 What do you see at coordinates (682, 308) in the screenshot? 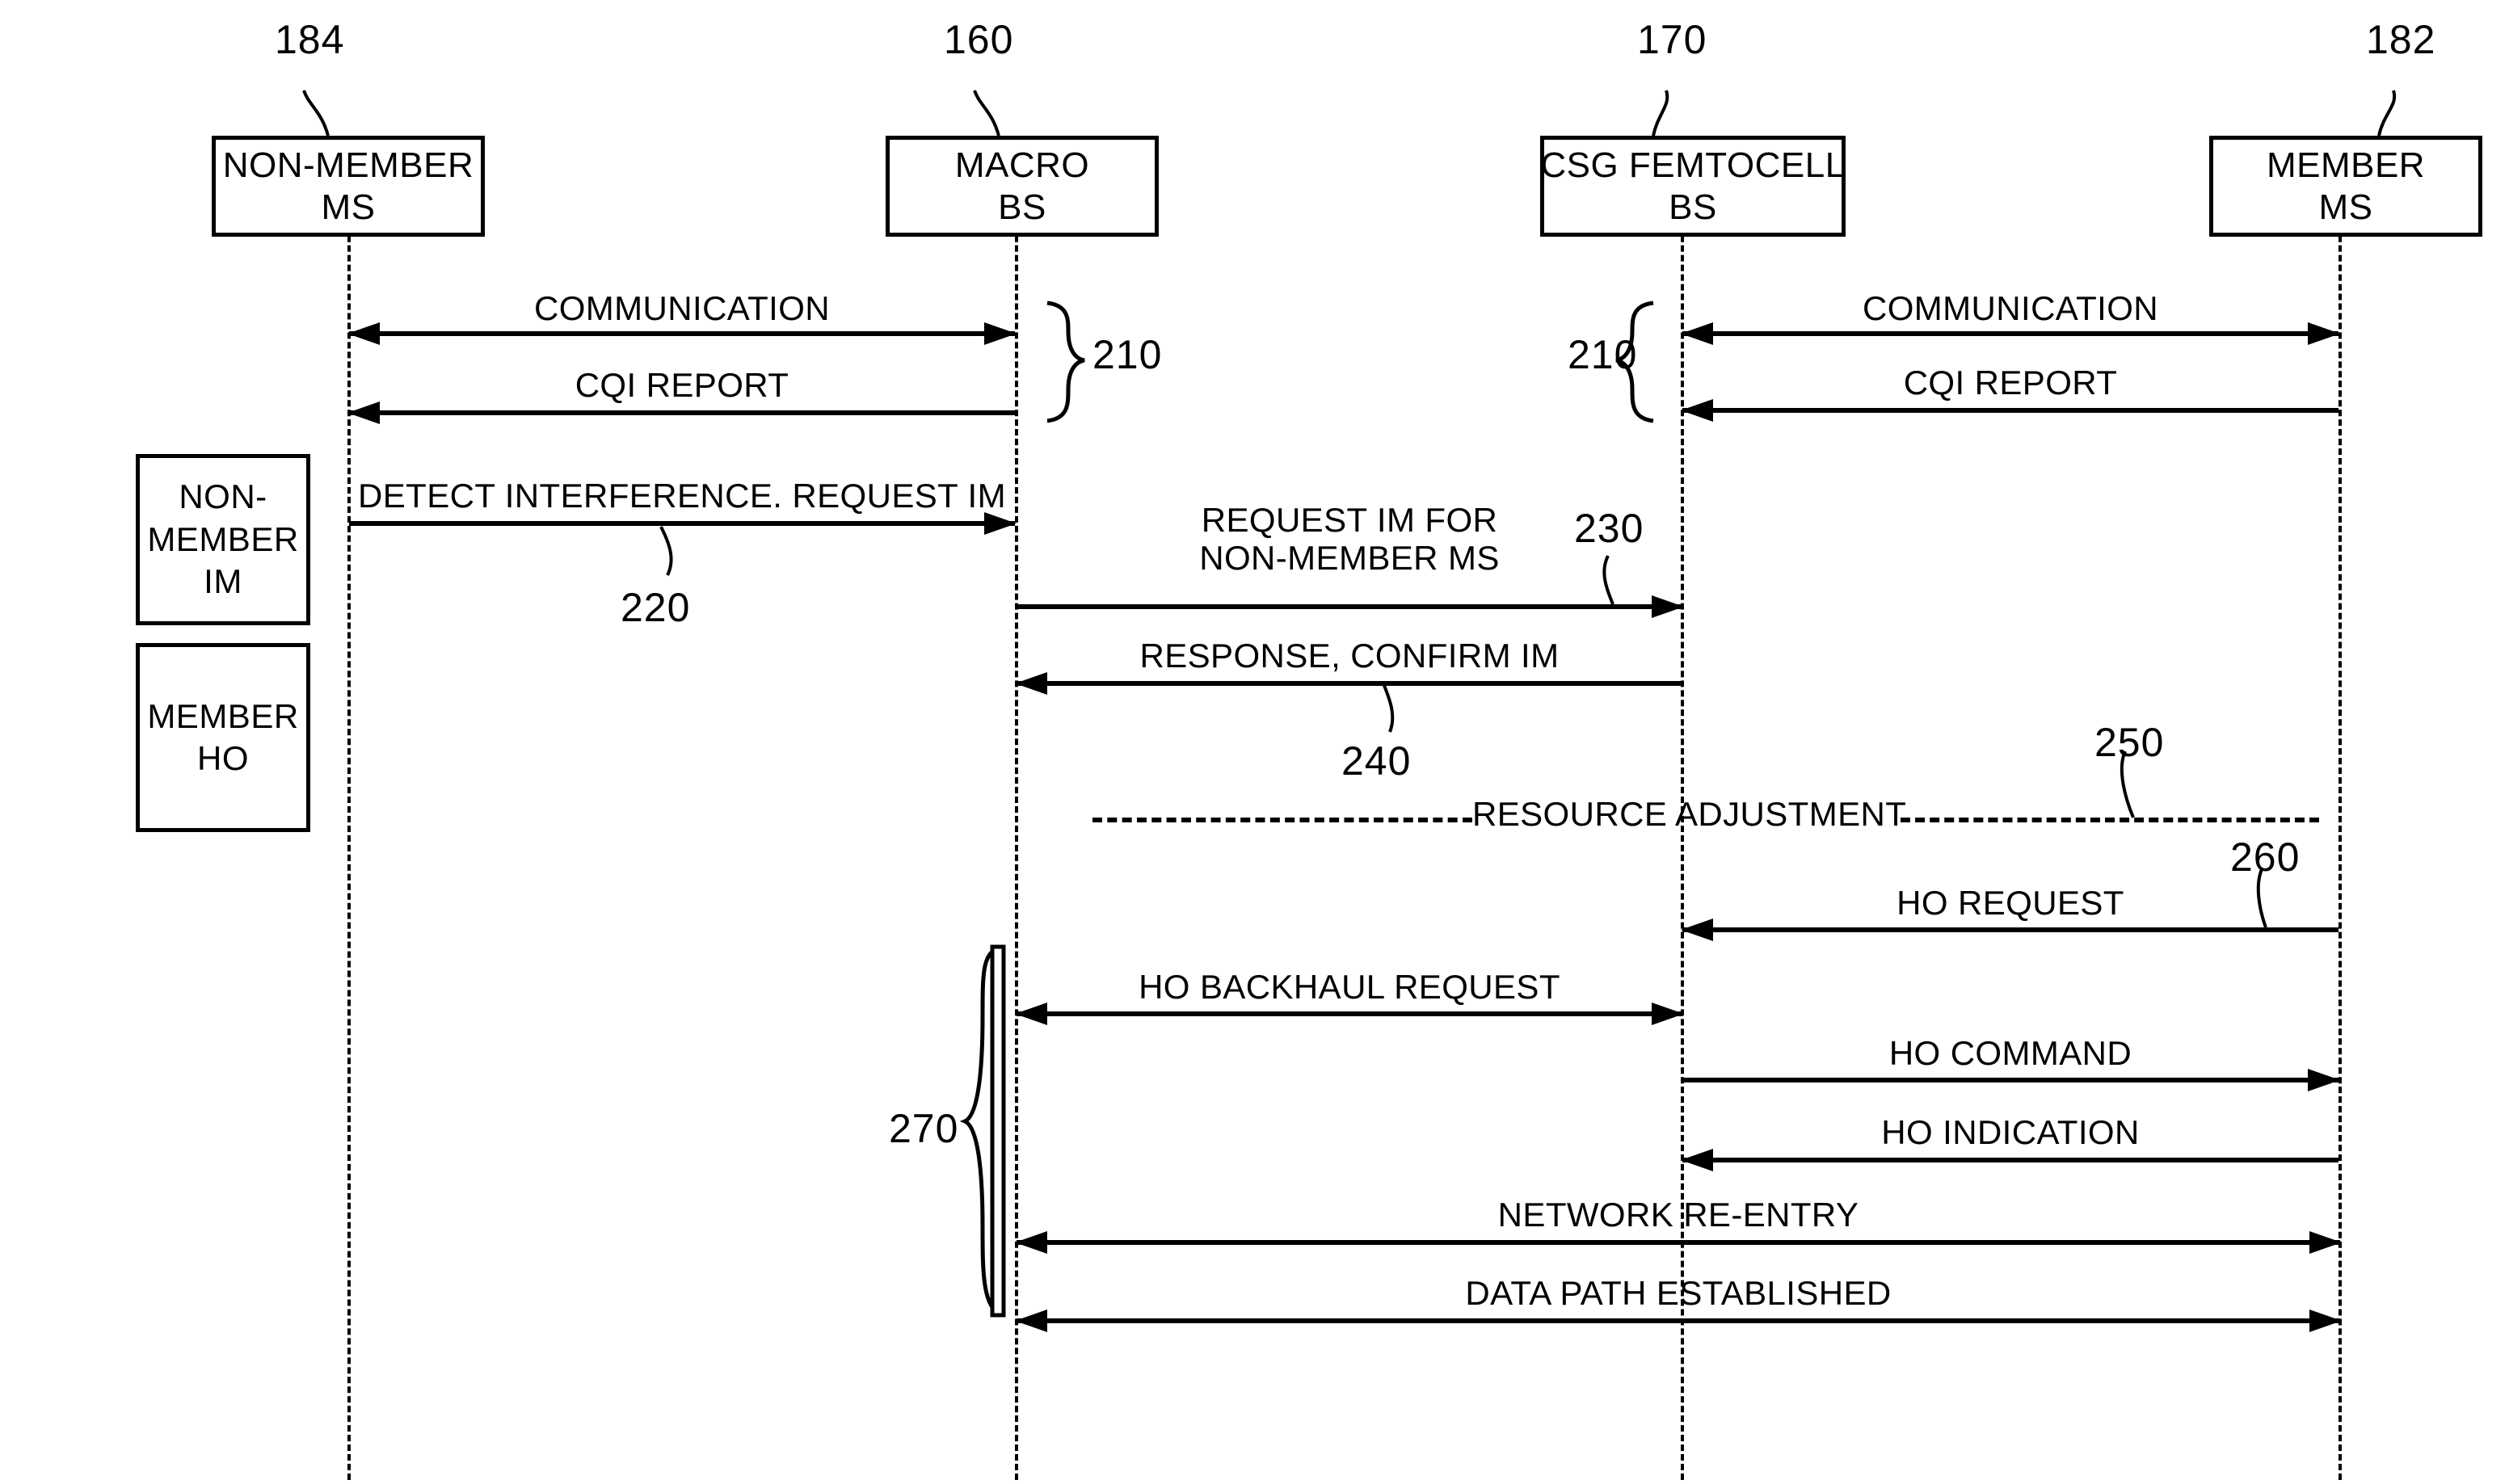
I see `msg-label-communication-left: COMMUNICATION` at bounding box center [682, 308].